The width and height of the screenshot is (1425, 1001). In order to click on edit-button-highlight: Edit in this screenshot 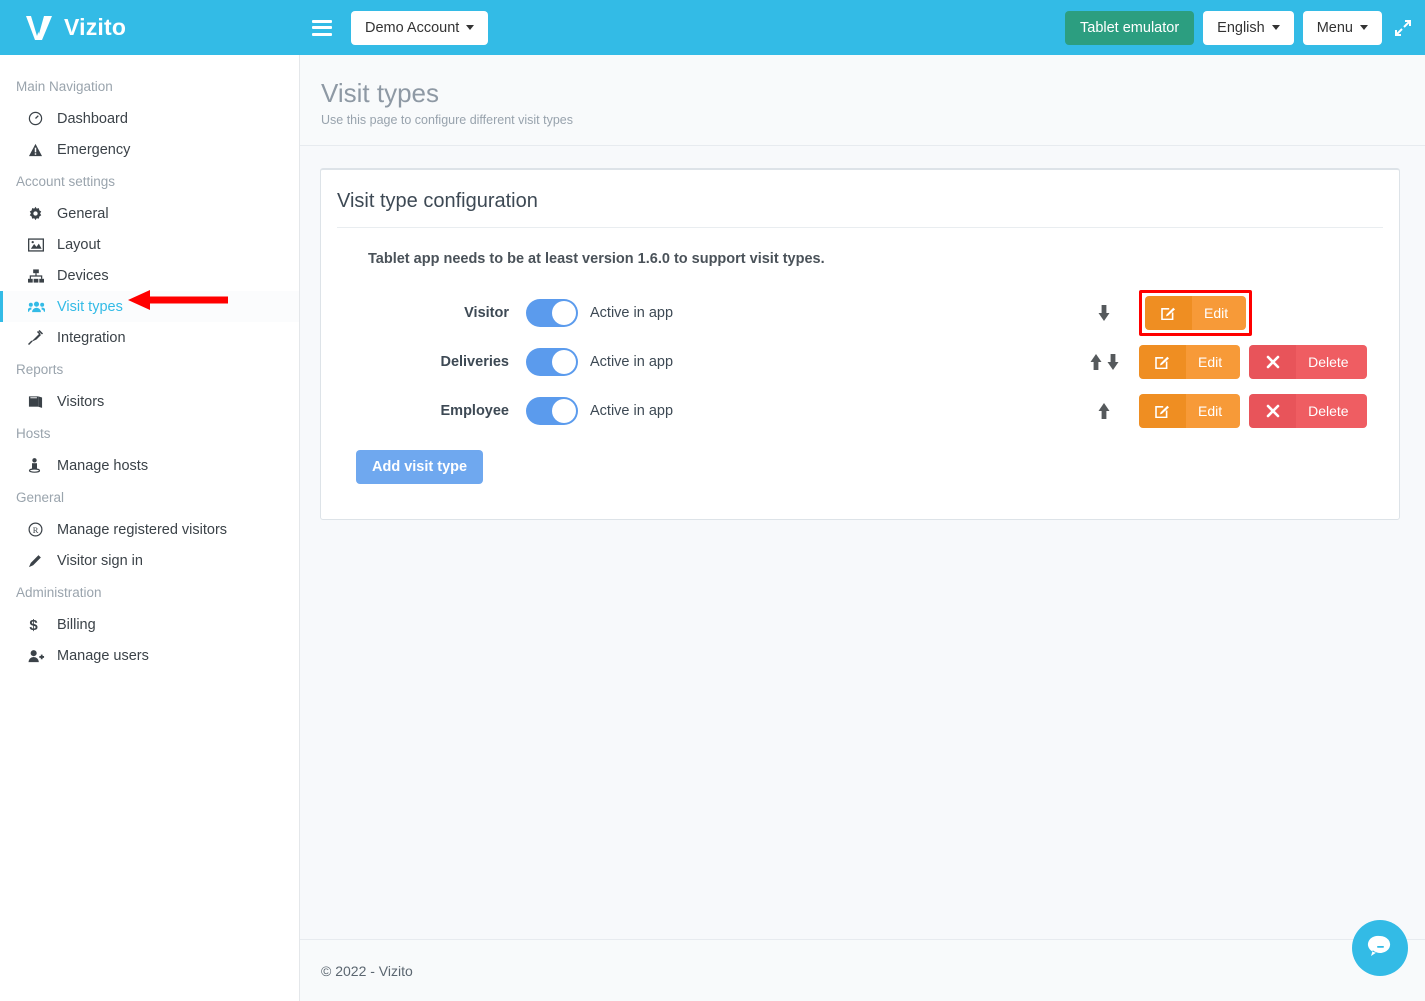, I will do `click(1196, 312)`.